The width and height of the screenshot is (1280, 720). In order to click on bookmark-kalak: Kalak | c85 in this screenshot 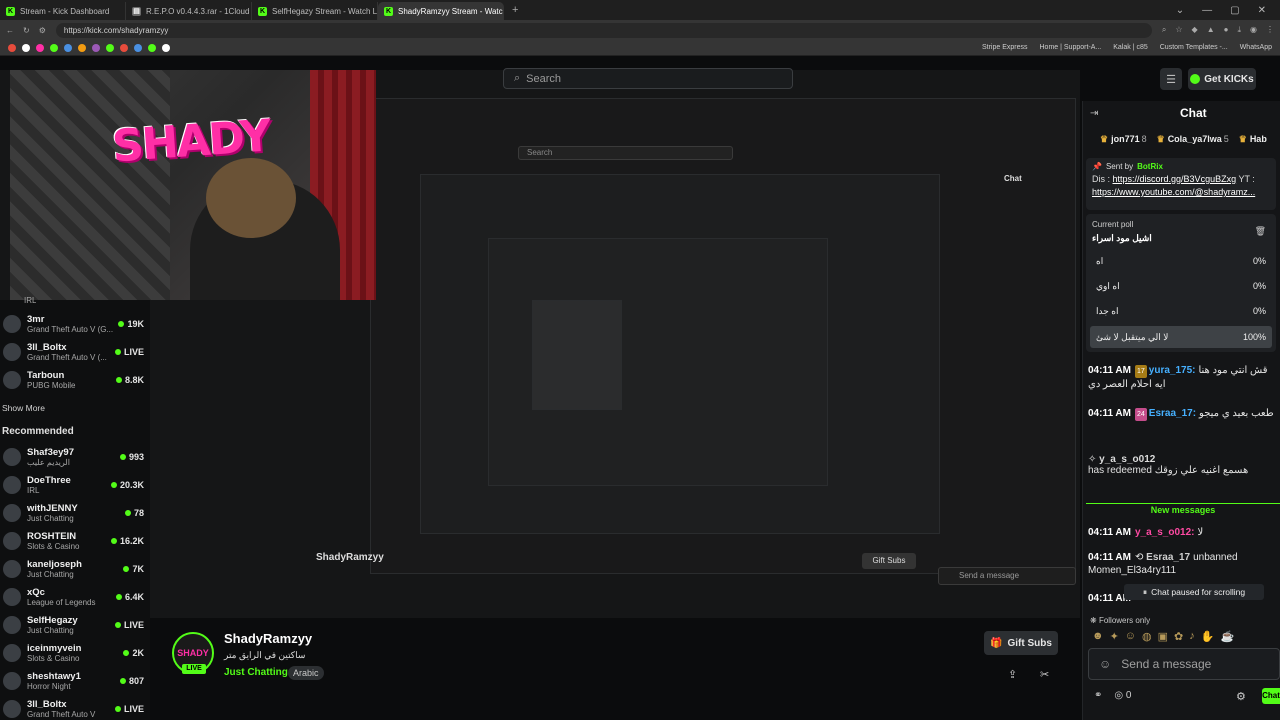, I will do `click(1130, 47)`.